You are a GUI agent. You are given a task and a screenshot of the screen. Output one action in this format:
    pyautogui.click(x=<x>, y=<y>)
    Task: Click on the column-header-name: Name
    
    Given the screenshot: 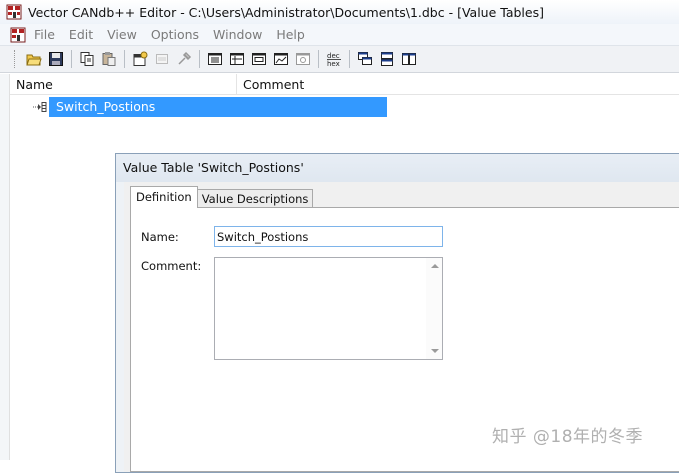 What is the action you would take?
    pyautogui.click(x=123, y=84)
    